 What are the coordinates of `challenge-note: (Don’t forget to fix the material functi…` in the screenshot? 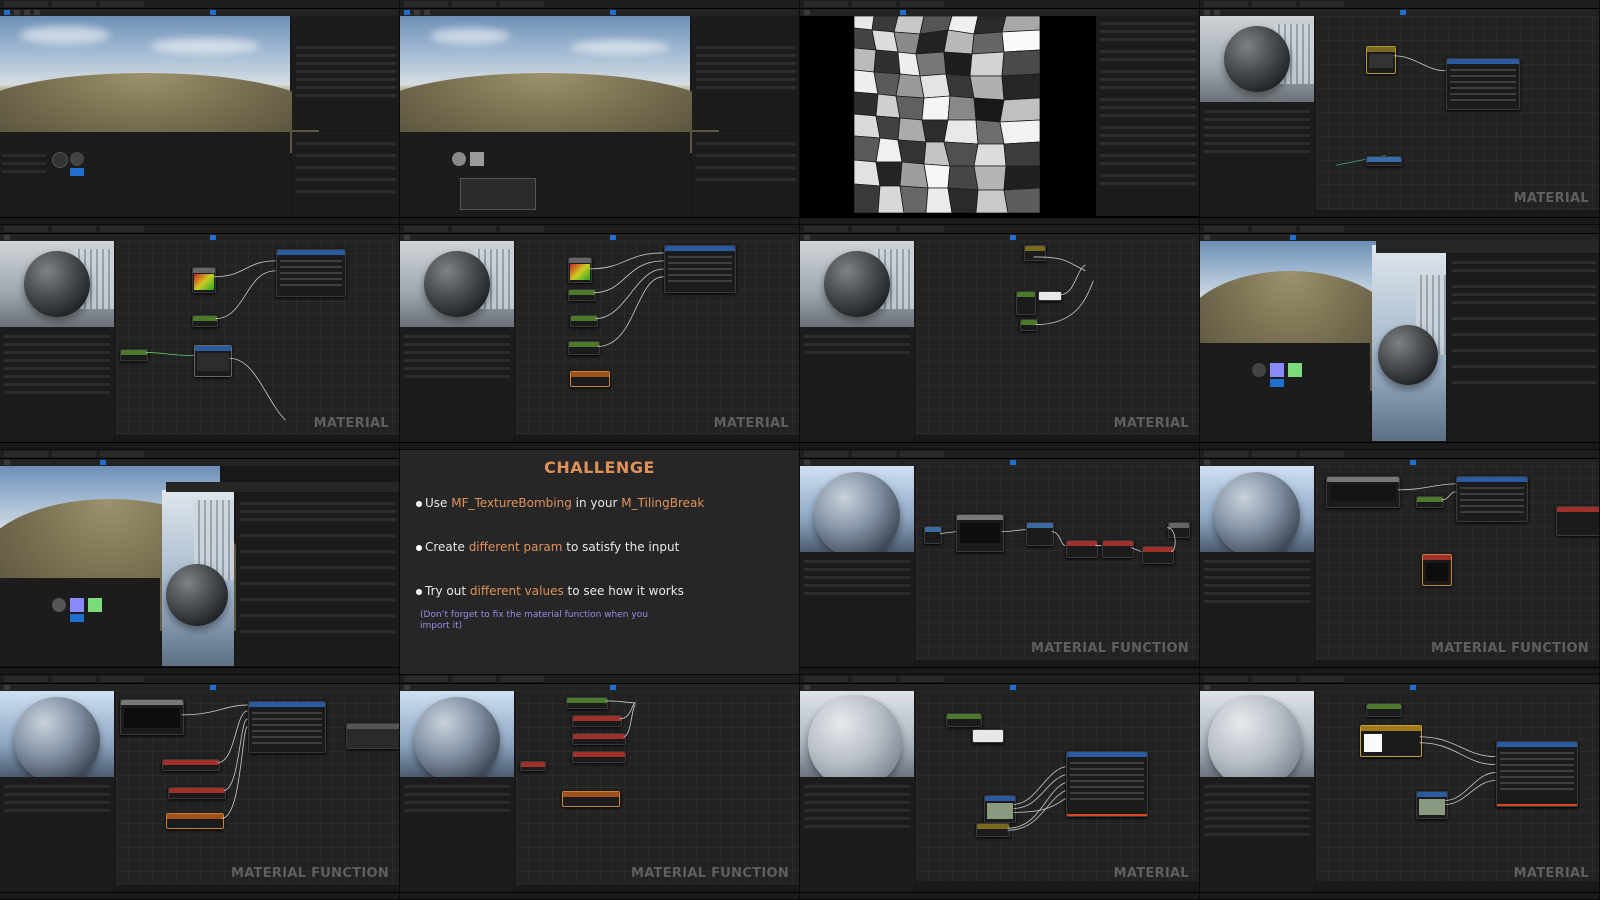 It's located at (534, 620).